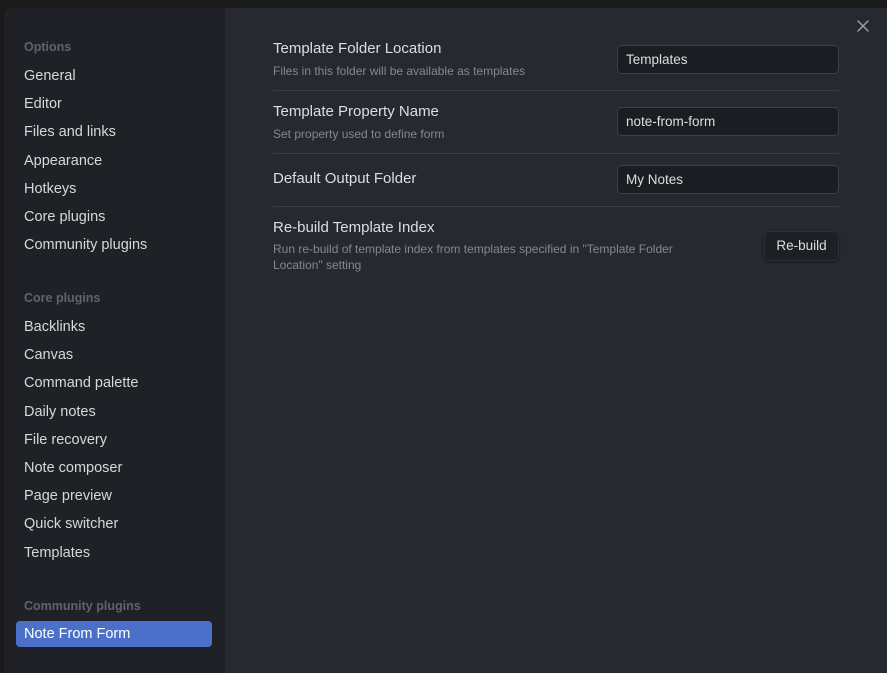 This screenshot has width=887, height=673. I want to click on sidebar-item-file-recovery: File recovery, so click(114, 440).